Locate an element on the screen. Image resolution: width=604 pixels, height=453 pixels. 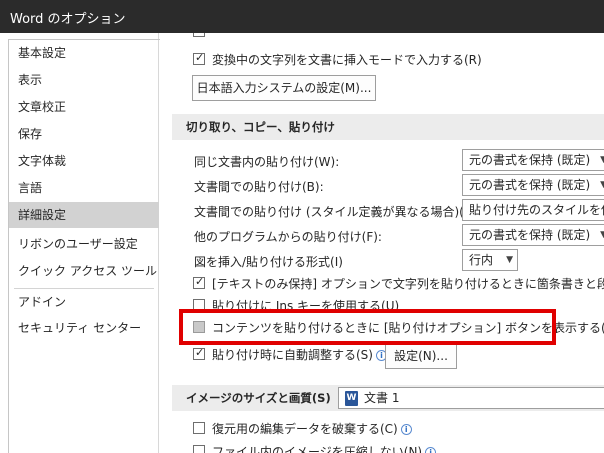
keep-bullets-checkbox is located at coordinates (199, 282).